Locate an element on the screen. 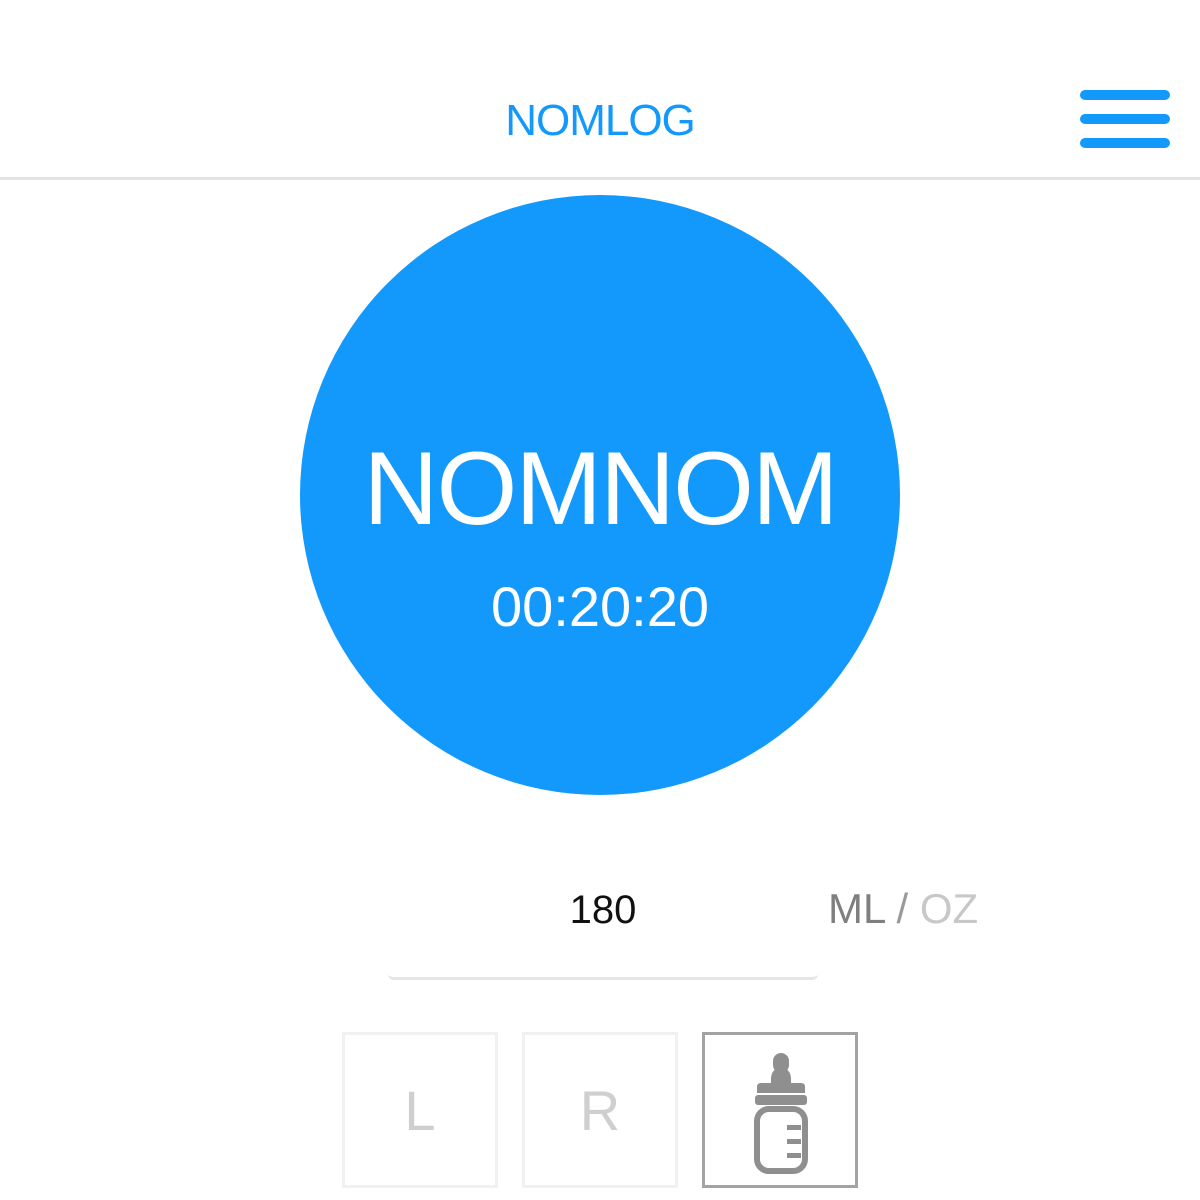 The image size is (1200, 1200). hamburger-menu-icon is located at coordinates (1125, 95).